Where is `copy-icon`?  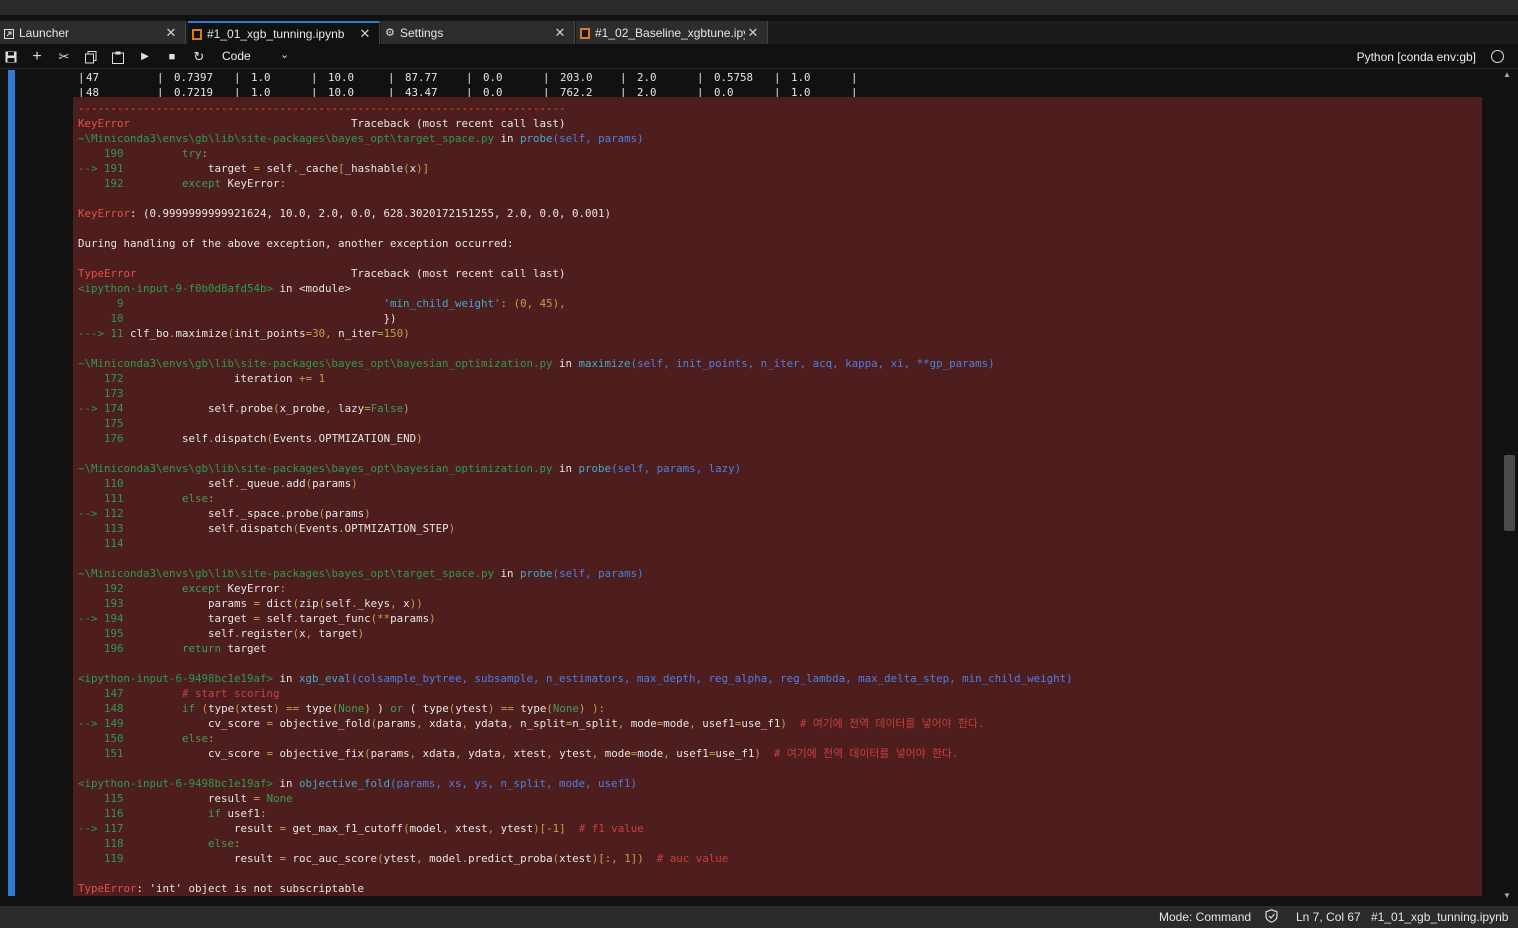 copy-icon is located at coordinates (91, 57).